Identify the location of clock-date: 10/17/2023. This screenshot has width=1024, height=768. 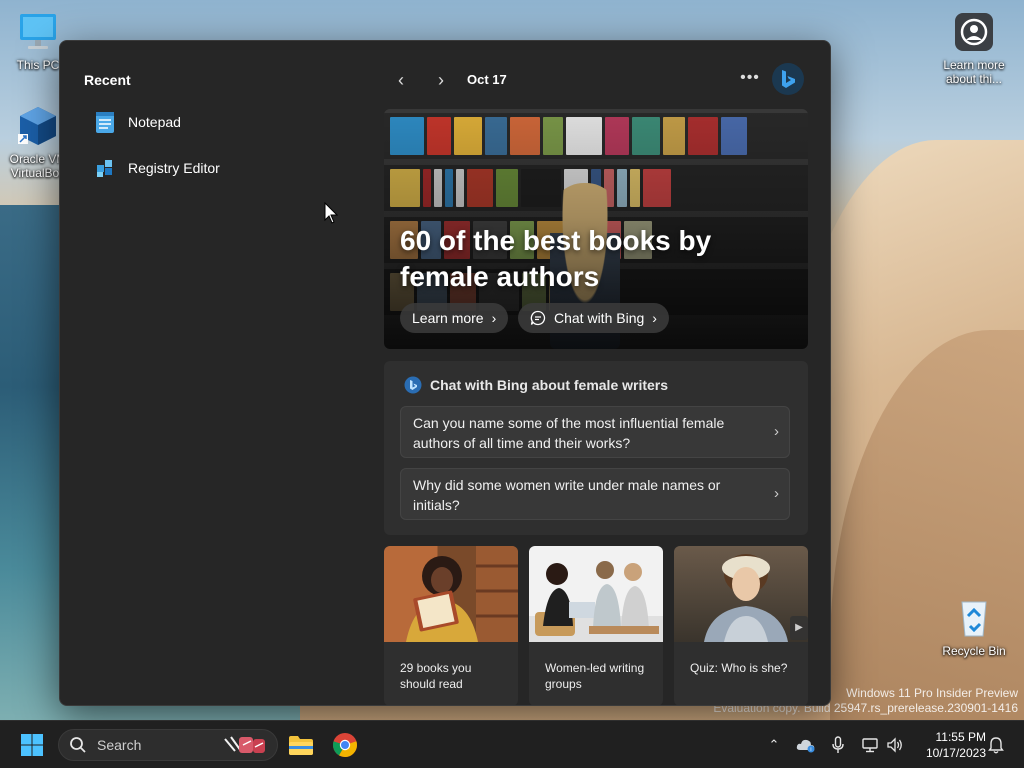
(955, 753).